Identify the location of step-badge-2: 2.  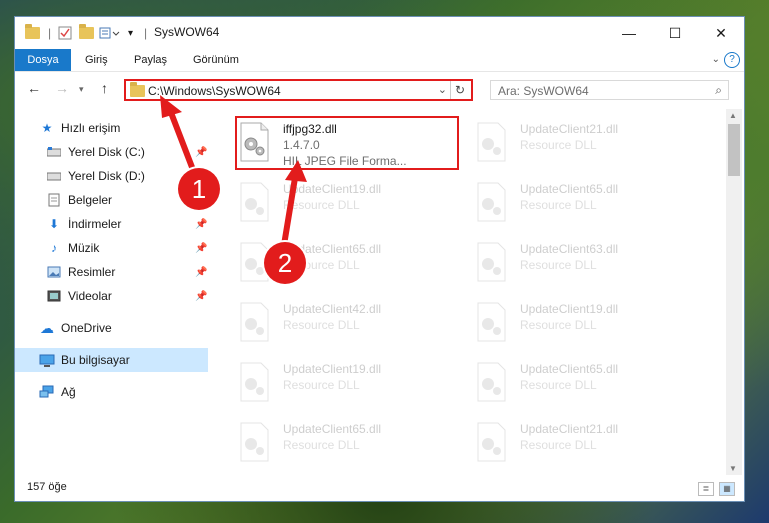
(285, 263).